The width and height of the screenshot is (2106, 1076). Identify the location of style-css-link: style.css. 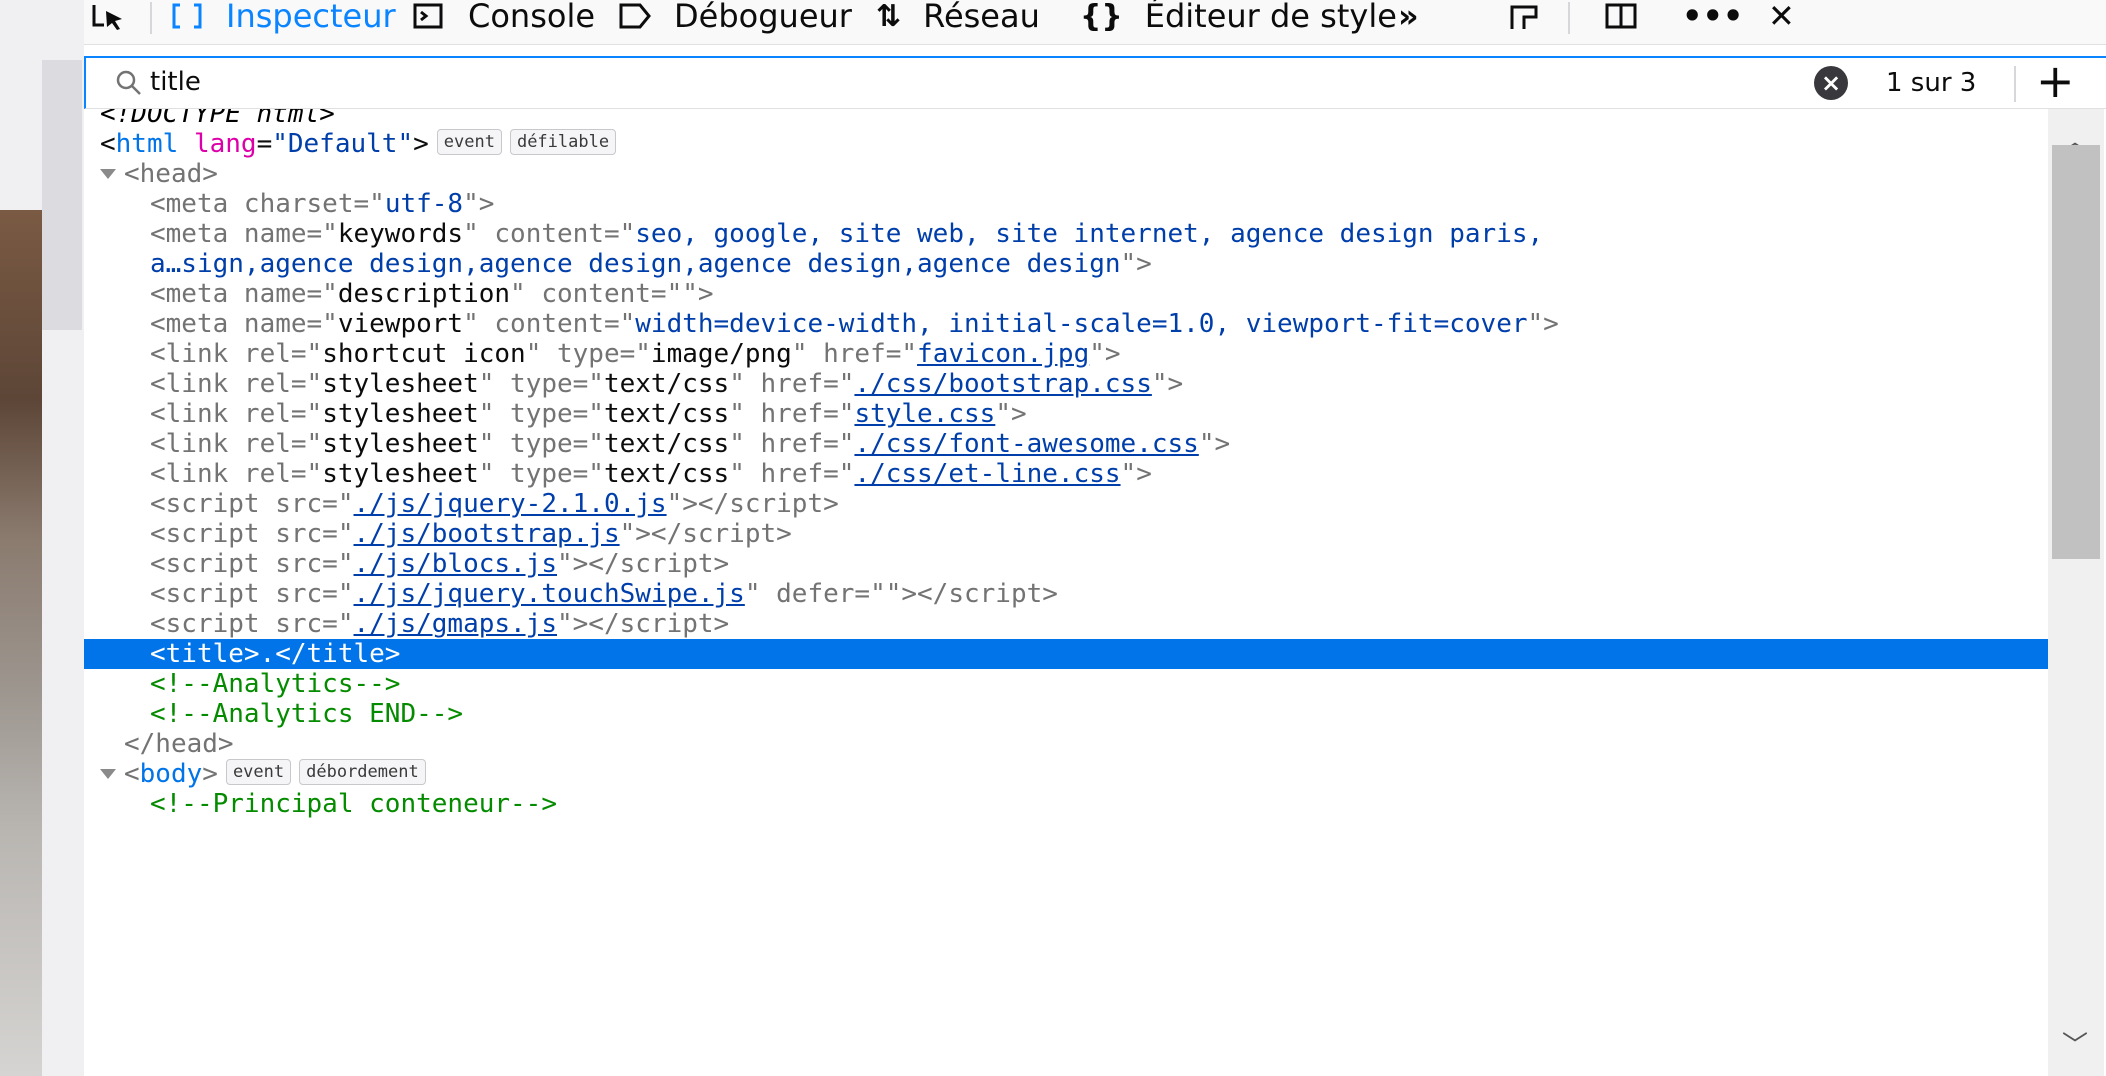
(924, 414).